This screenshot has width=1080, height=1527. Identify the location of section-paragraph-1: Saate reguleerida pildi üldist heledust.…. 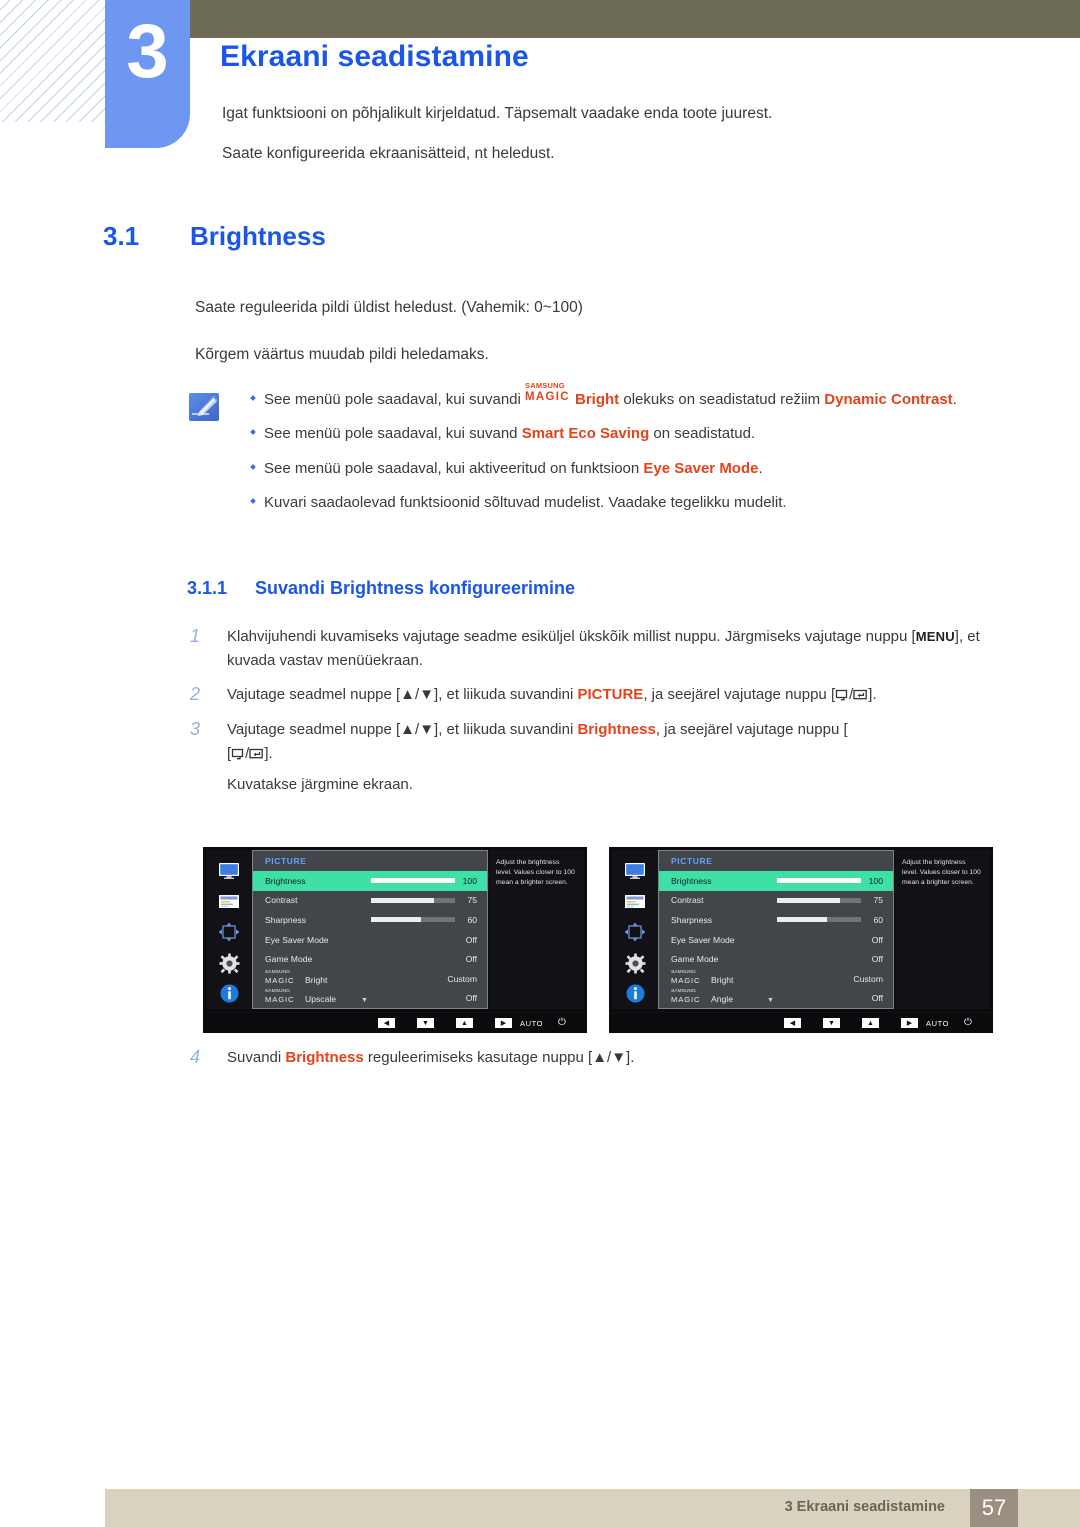
(389, 307).